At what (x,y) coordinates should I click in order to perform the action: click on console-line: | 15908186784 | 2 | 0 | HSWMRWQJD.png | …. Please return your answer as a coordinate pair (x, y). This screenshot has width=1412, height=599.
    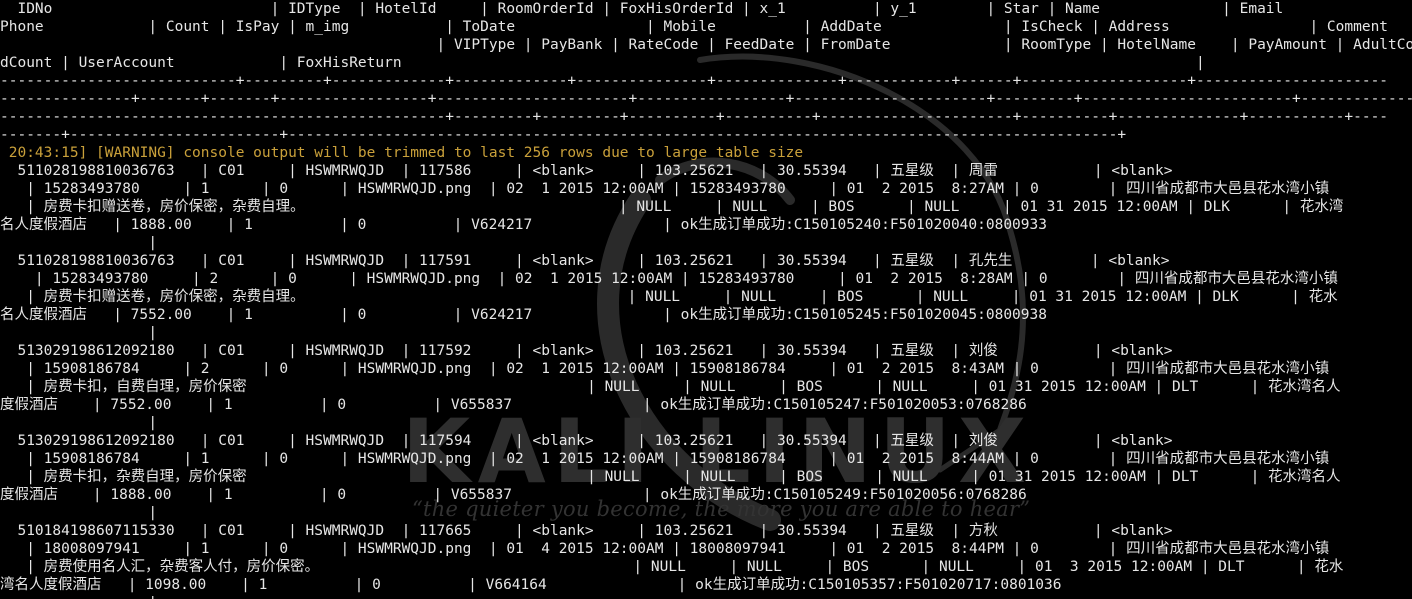
    Looking at the image, I should click on (665, 369).